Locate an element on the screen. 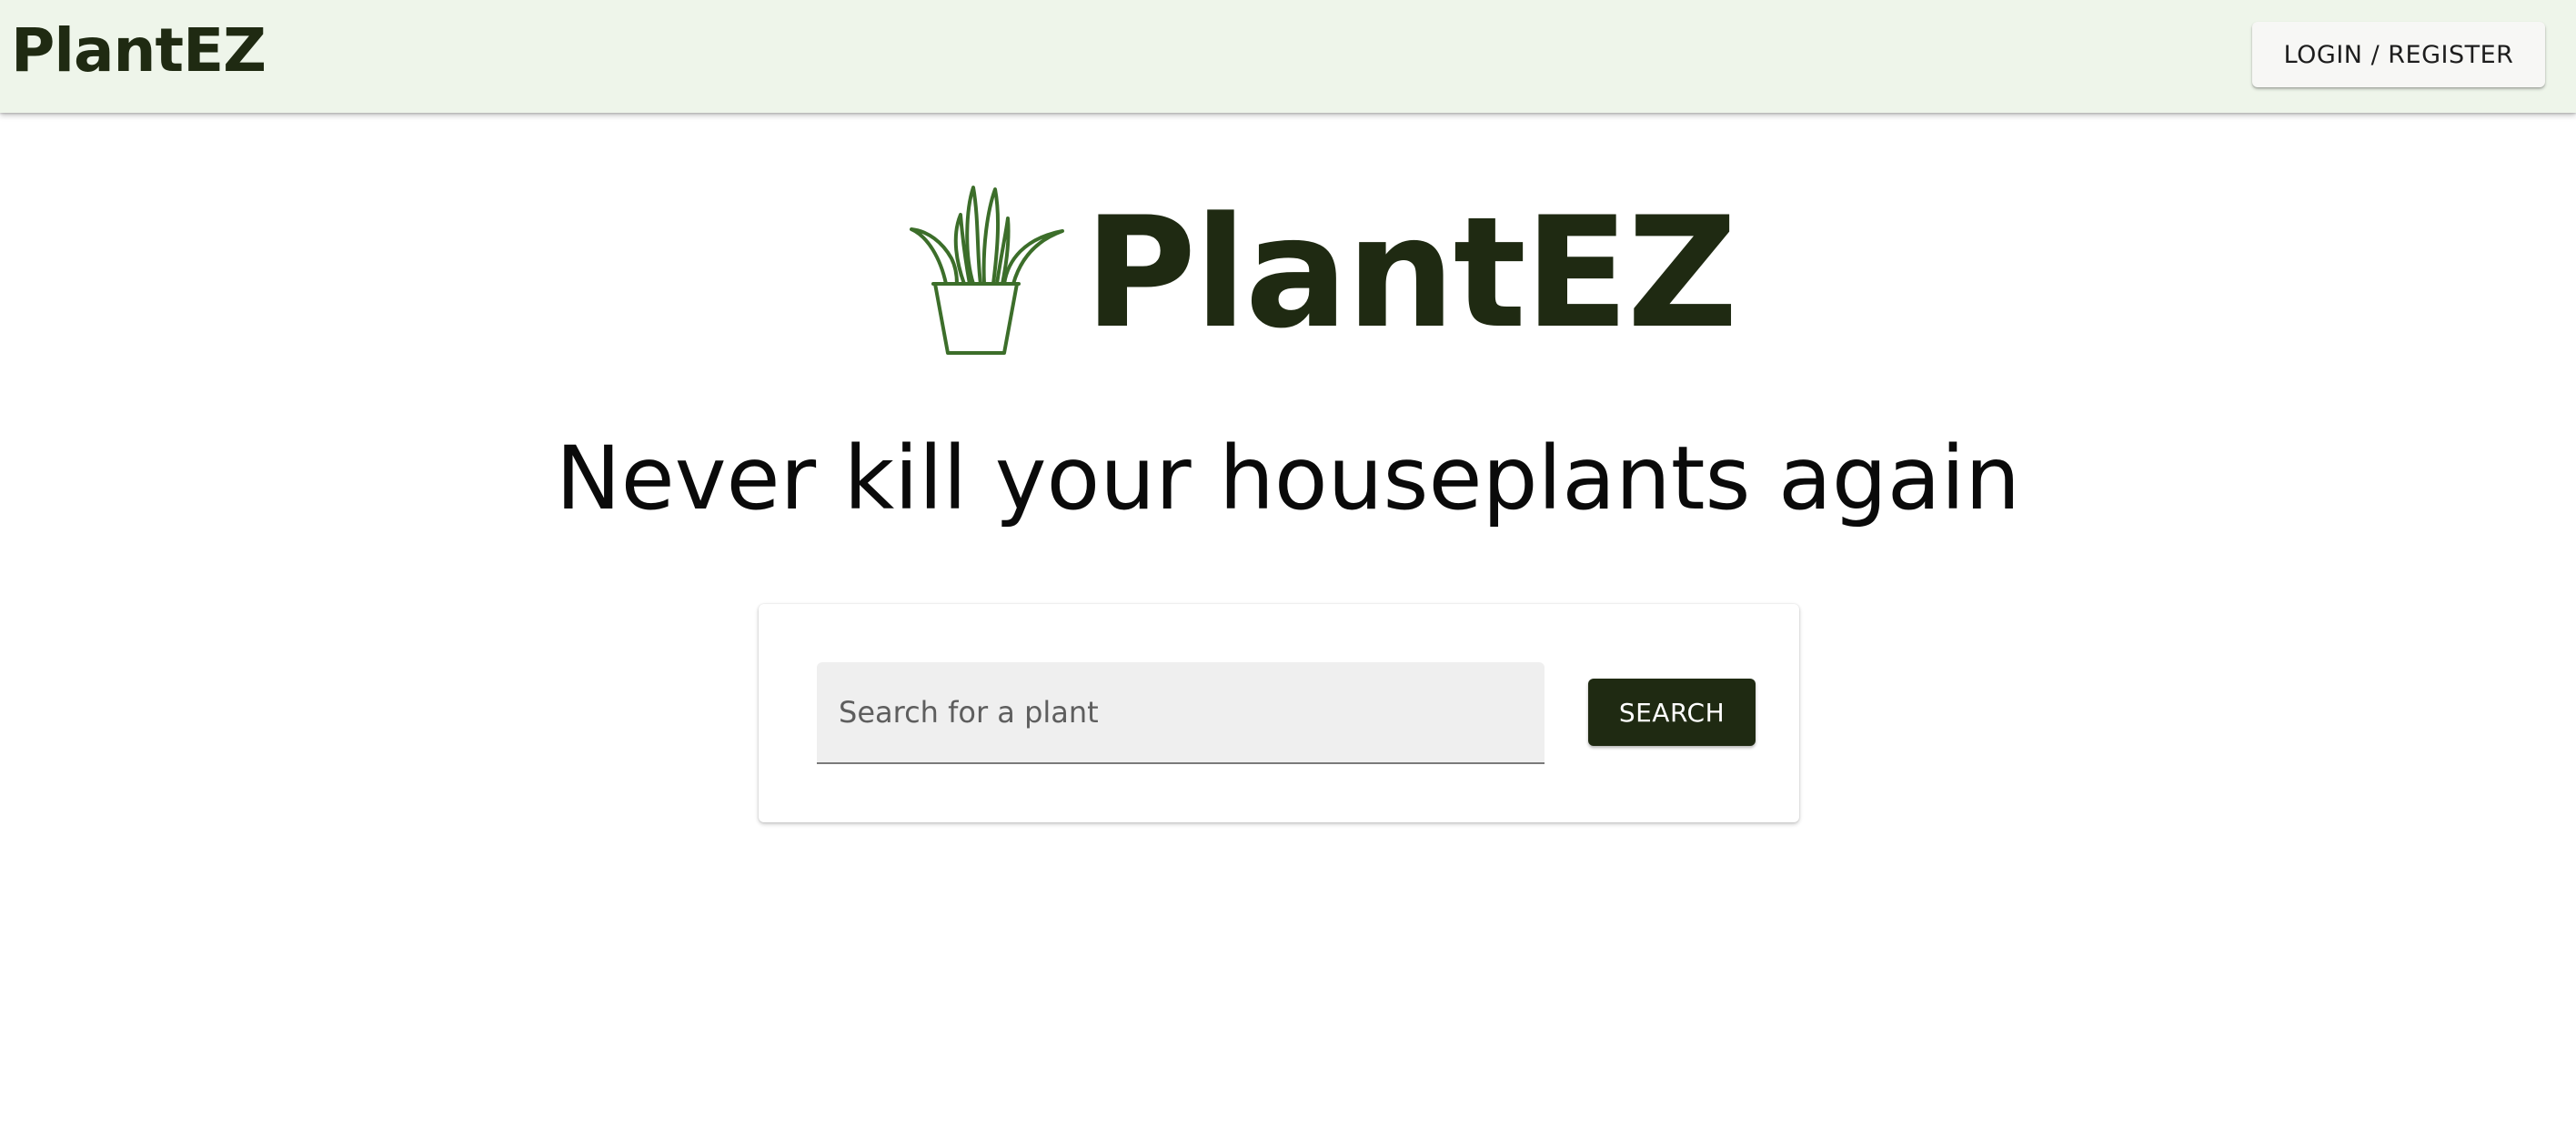 The height and width of the screenshot is (1148, 2576). login-register-button: LOGIN / REGISTER is located at coordinates (2398, 54).